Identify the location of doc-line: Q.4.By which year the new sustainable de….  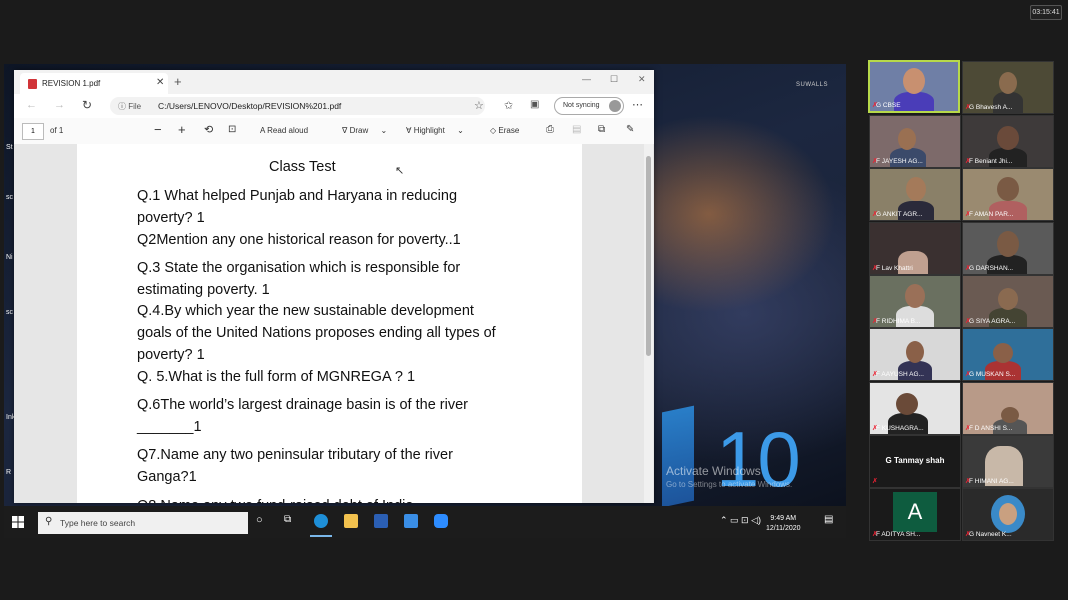
(305, 311).